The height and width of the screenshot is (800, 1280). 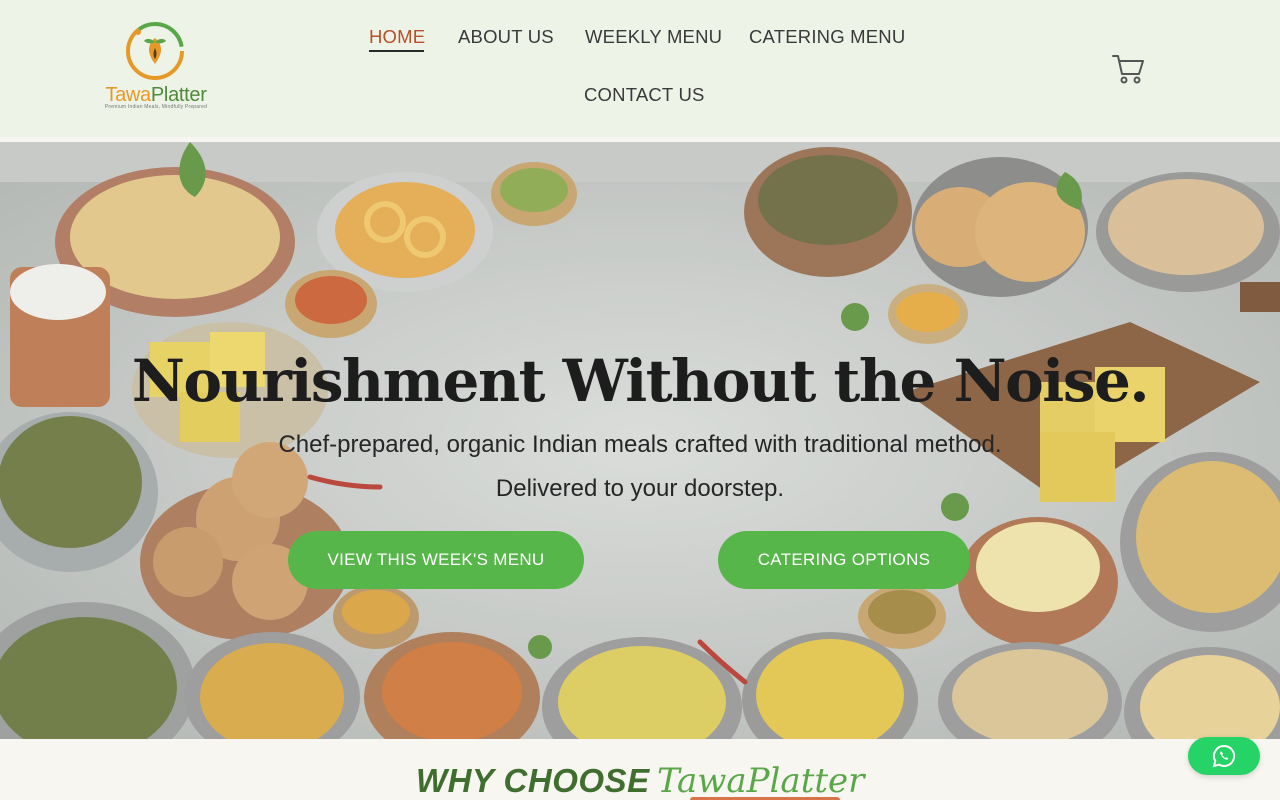 I want to click on brand-tagline: Premium Indian Meals, Mindfully Prepared, so click(x=156, y=107).